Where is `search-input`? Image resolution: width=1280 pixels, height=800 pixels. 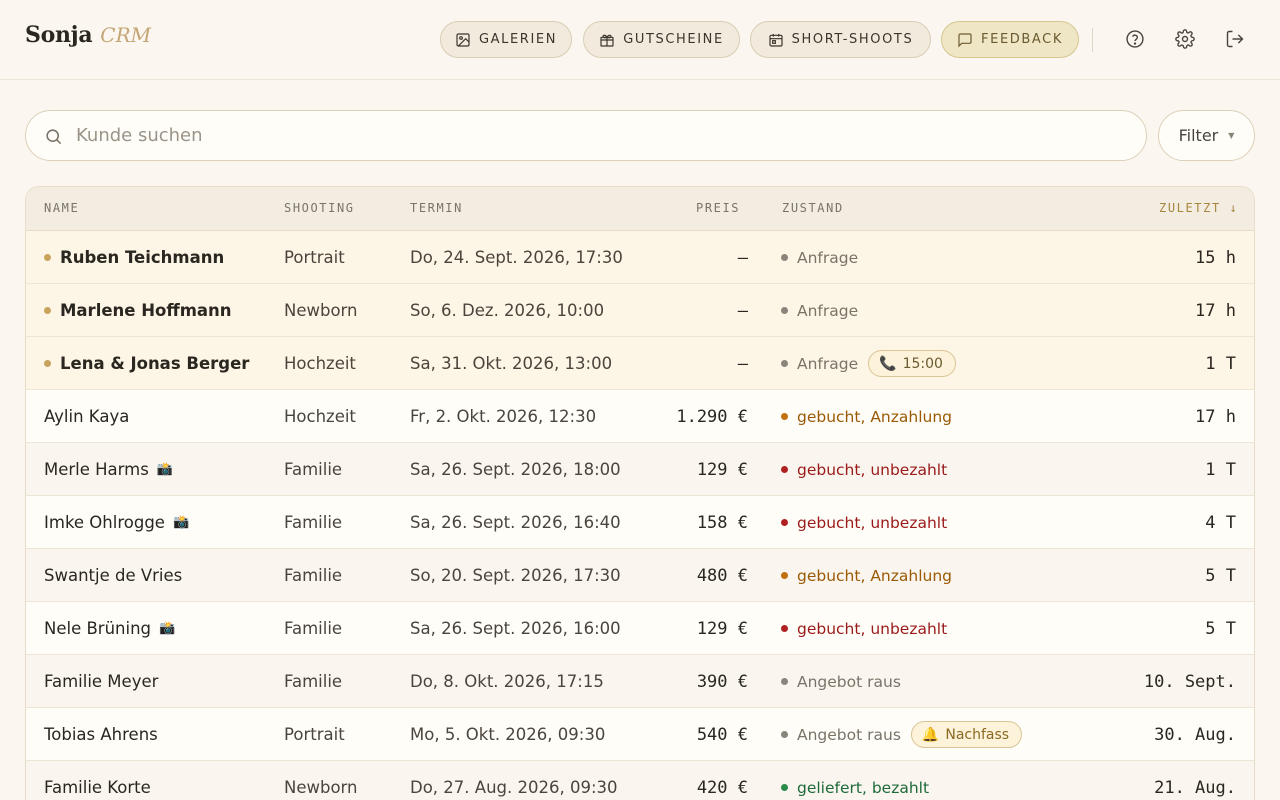
search-input is located at coordinates (601, 135).